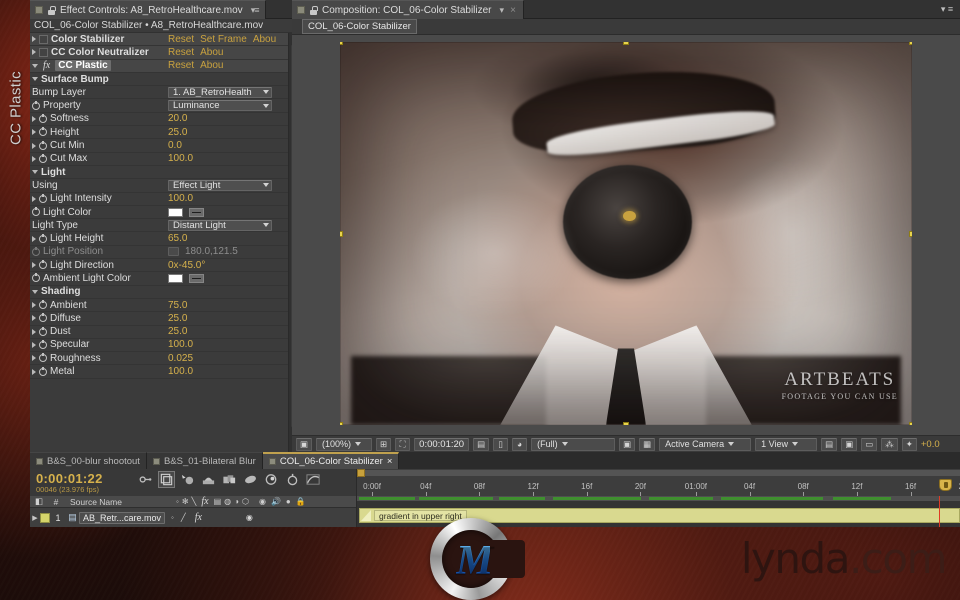 This screenshot has width=960, height=600. What do you see at coordinates (159, 266) in the screenshot?
I see `param-light-direction: Light Direction 0x-45.0°` at bounding box center [159, 266].